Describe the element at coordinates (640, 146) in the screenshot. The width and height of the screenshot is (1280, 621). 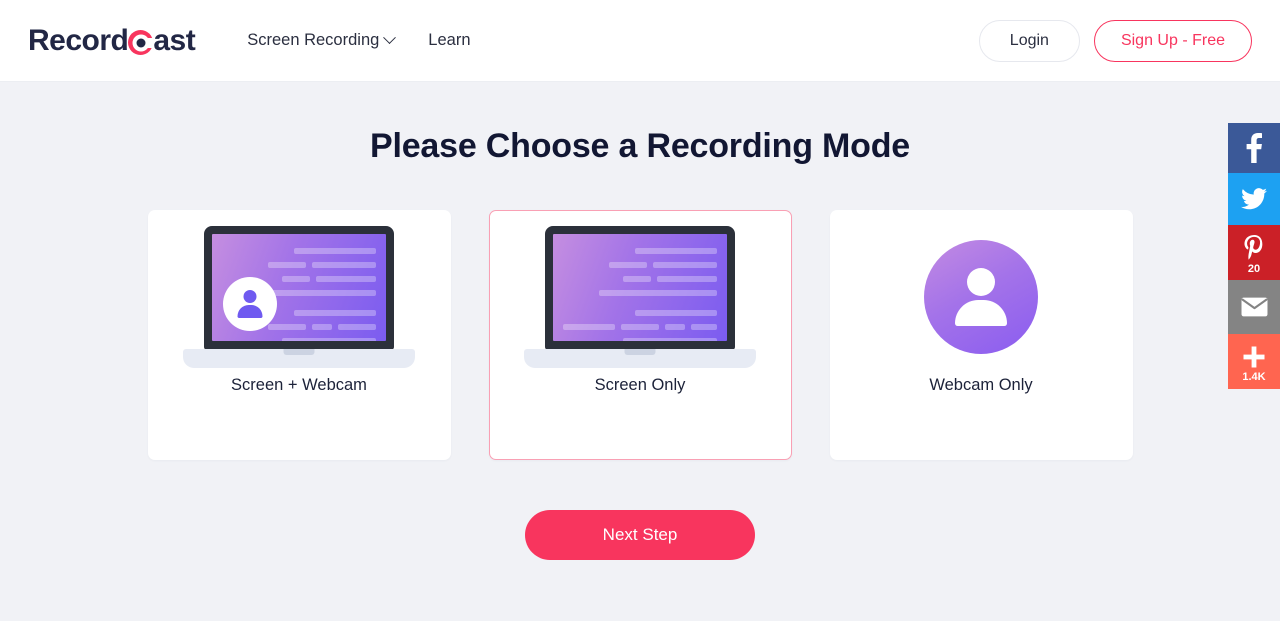
I see `page-title: Please Choose a Recording Mode` at that location.